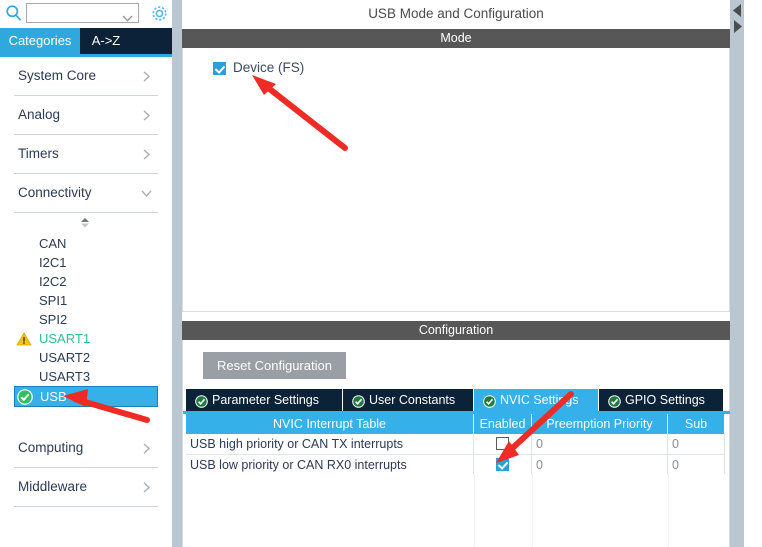 This screenshot has width=762, height=547. I want to click on peripheral-item-usart3: USART3, so click(86, 376).